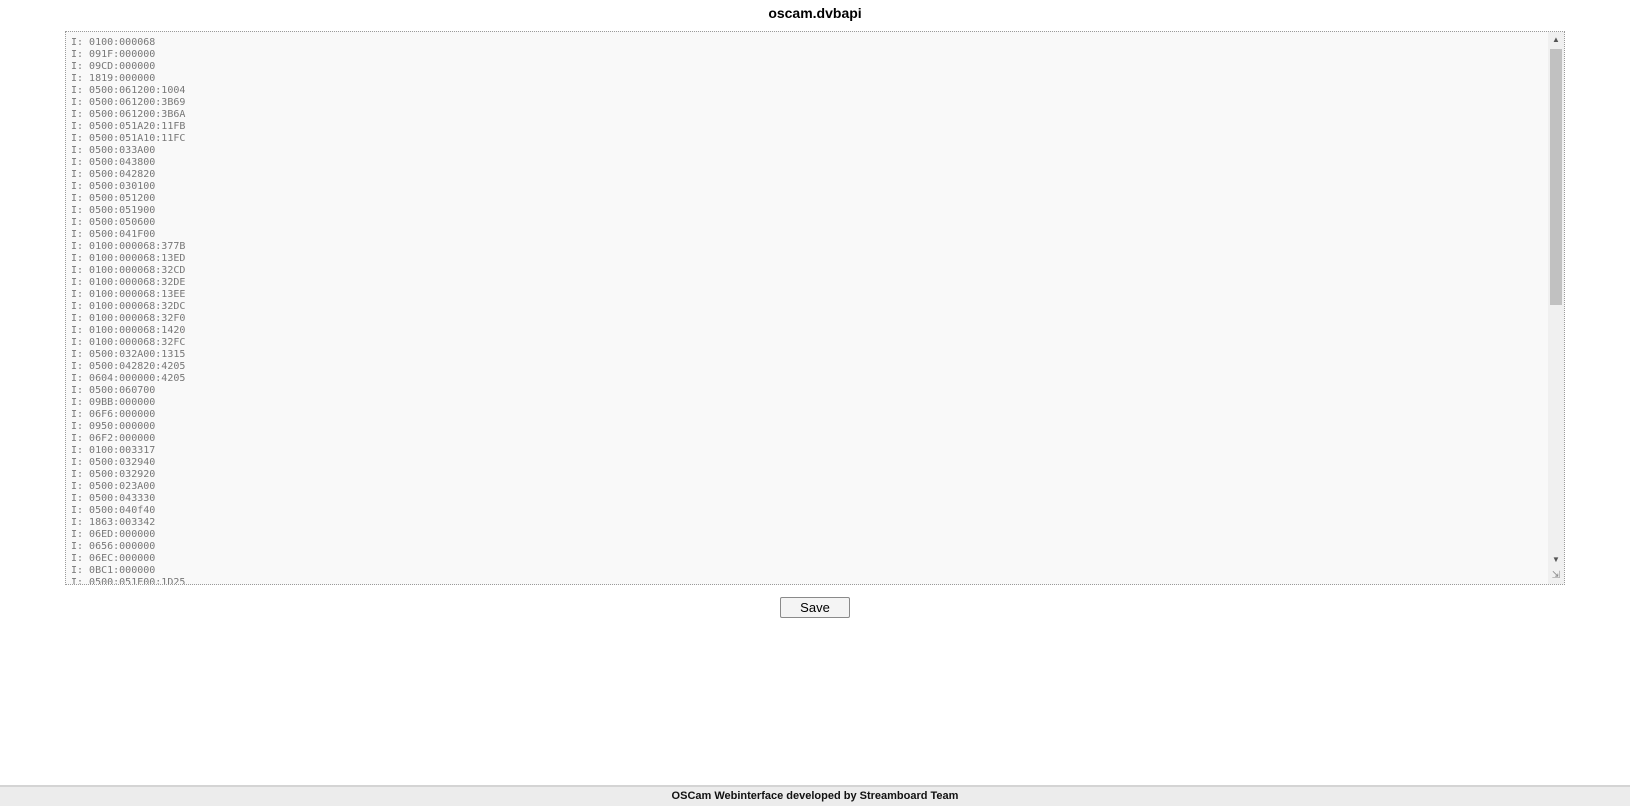 The width and height of the screenshot is (1630, 806). Describe the element at coordinates (113, 510) in the screenshot. I see `textarea-line: I: 0500:040f40` at that location.